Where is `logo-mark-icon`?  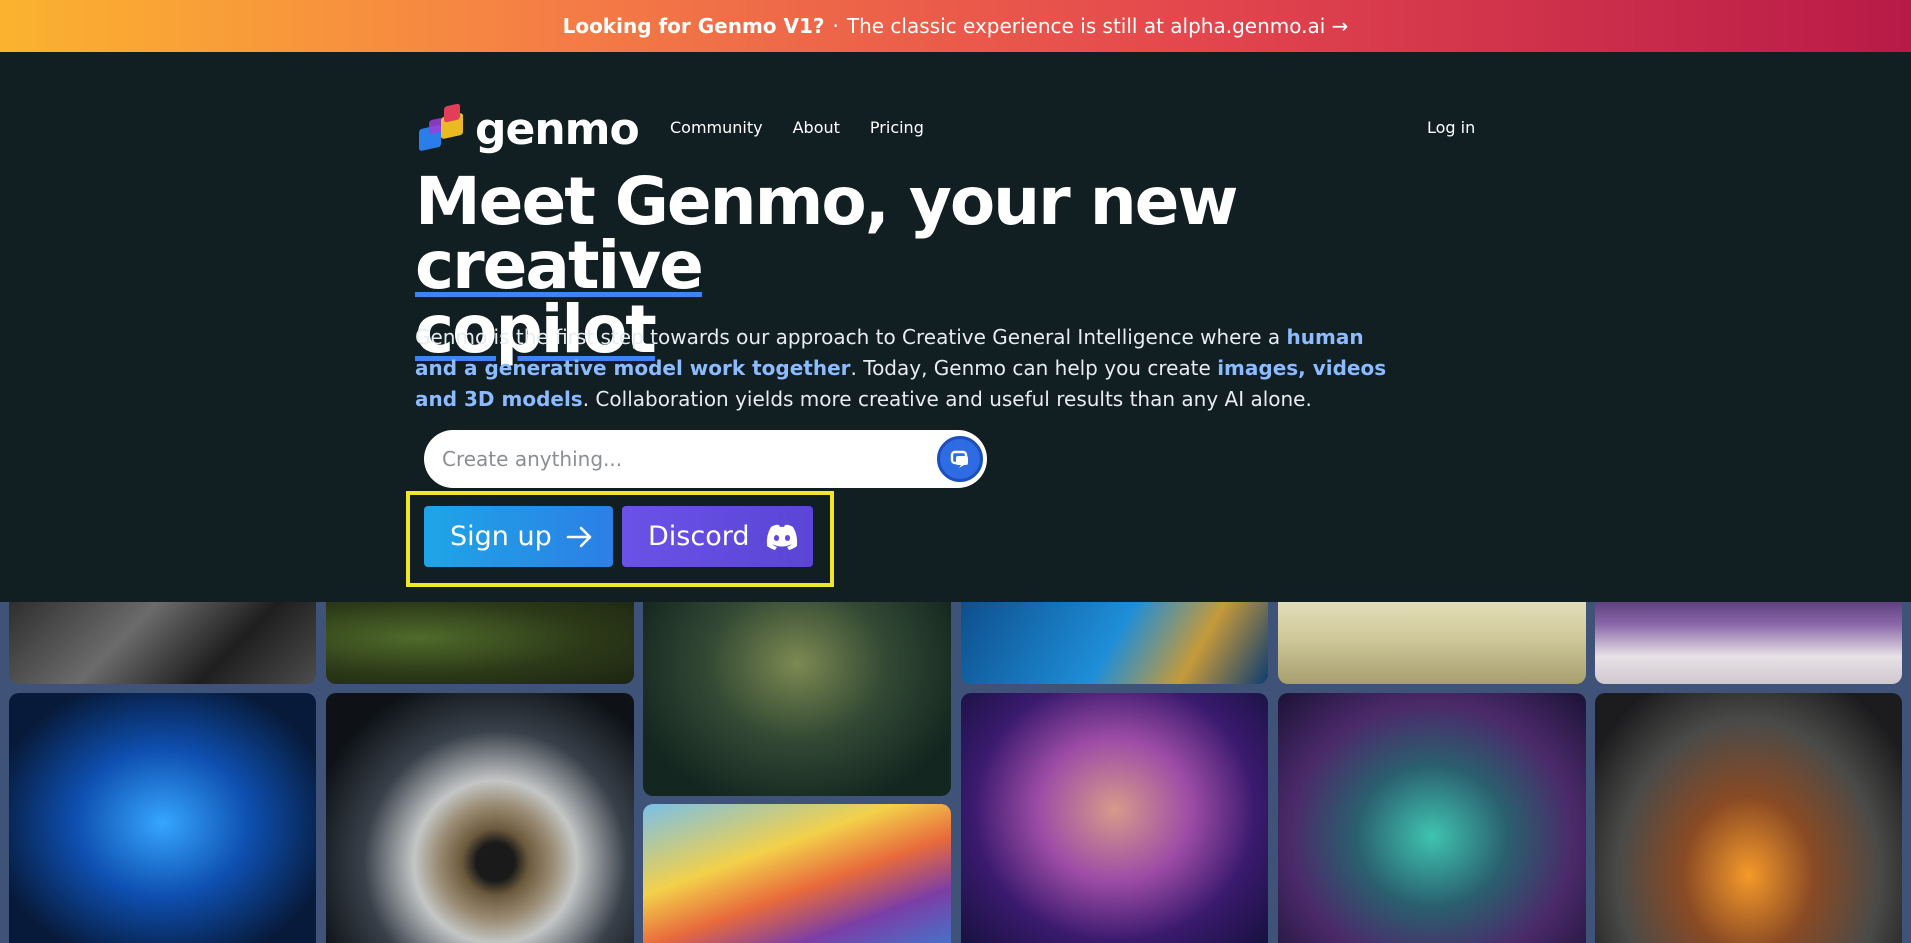
logo-mark-icon is located at coordinates (444, 128).